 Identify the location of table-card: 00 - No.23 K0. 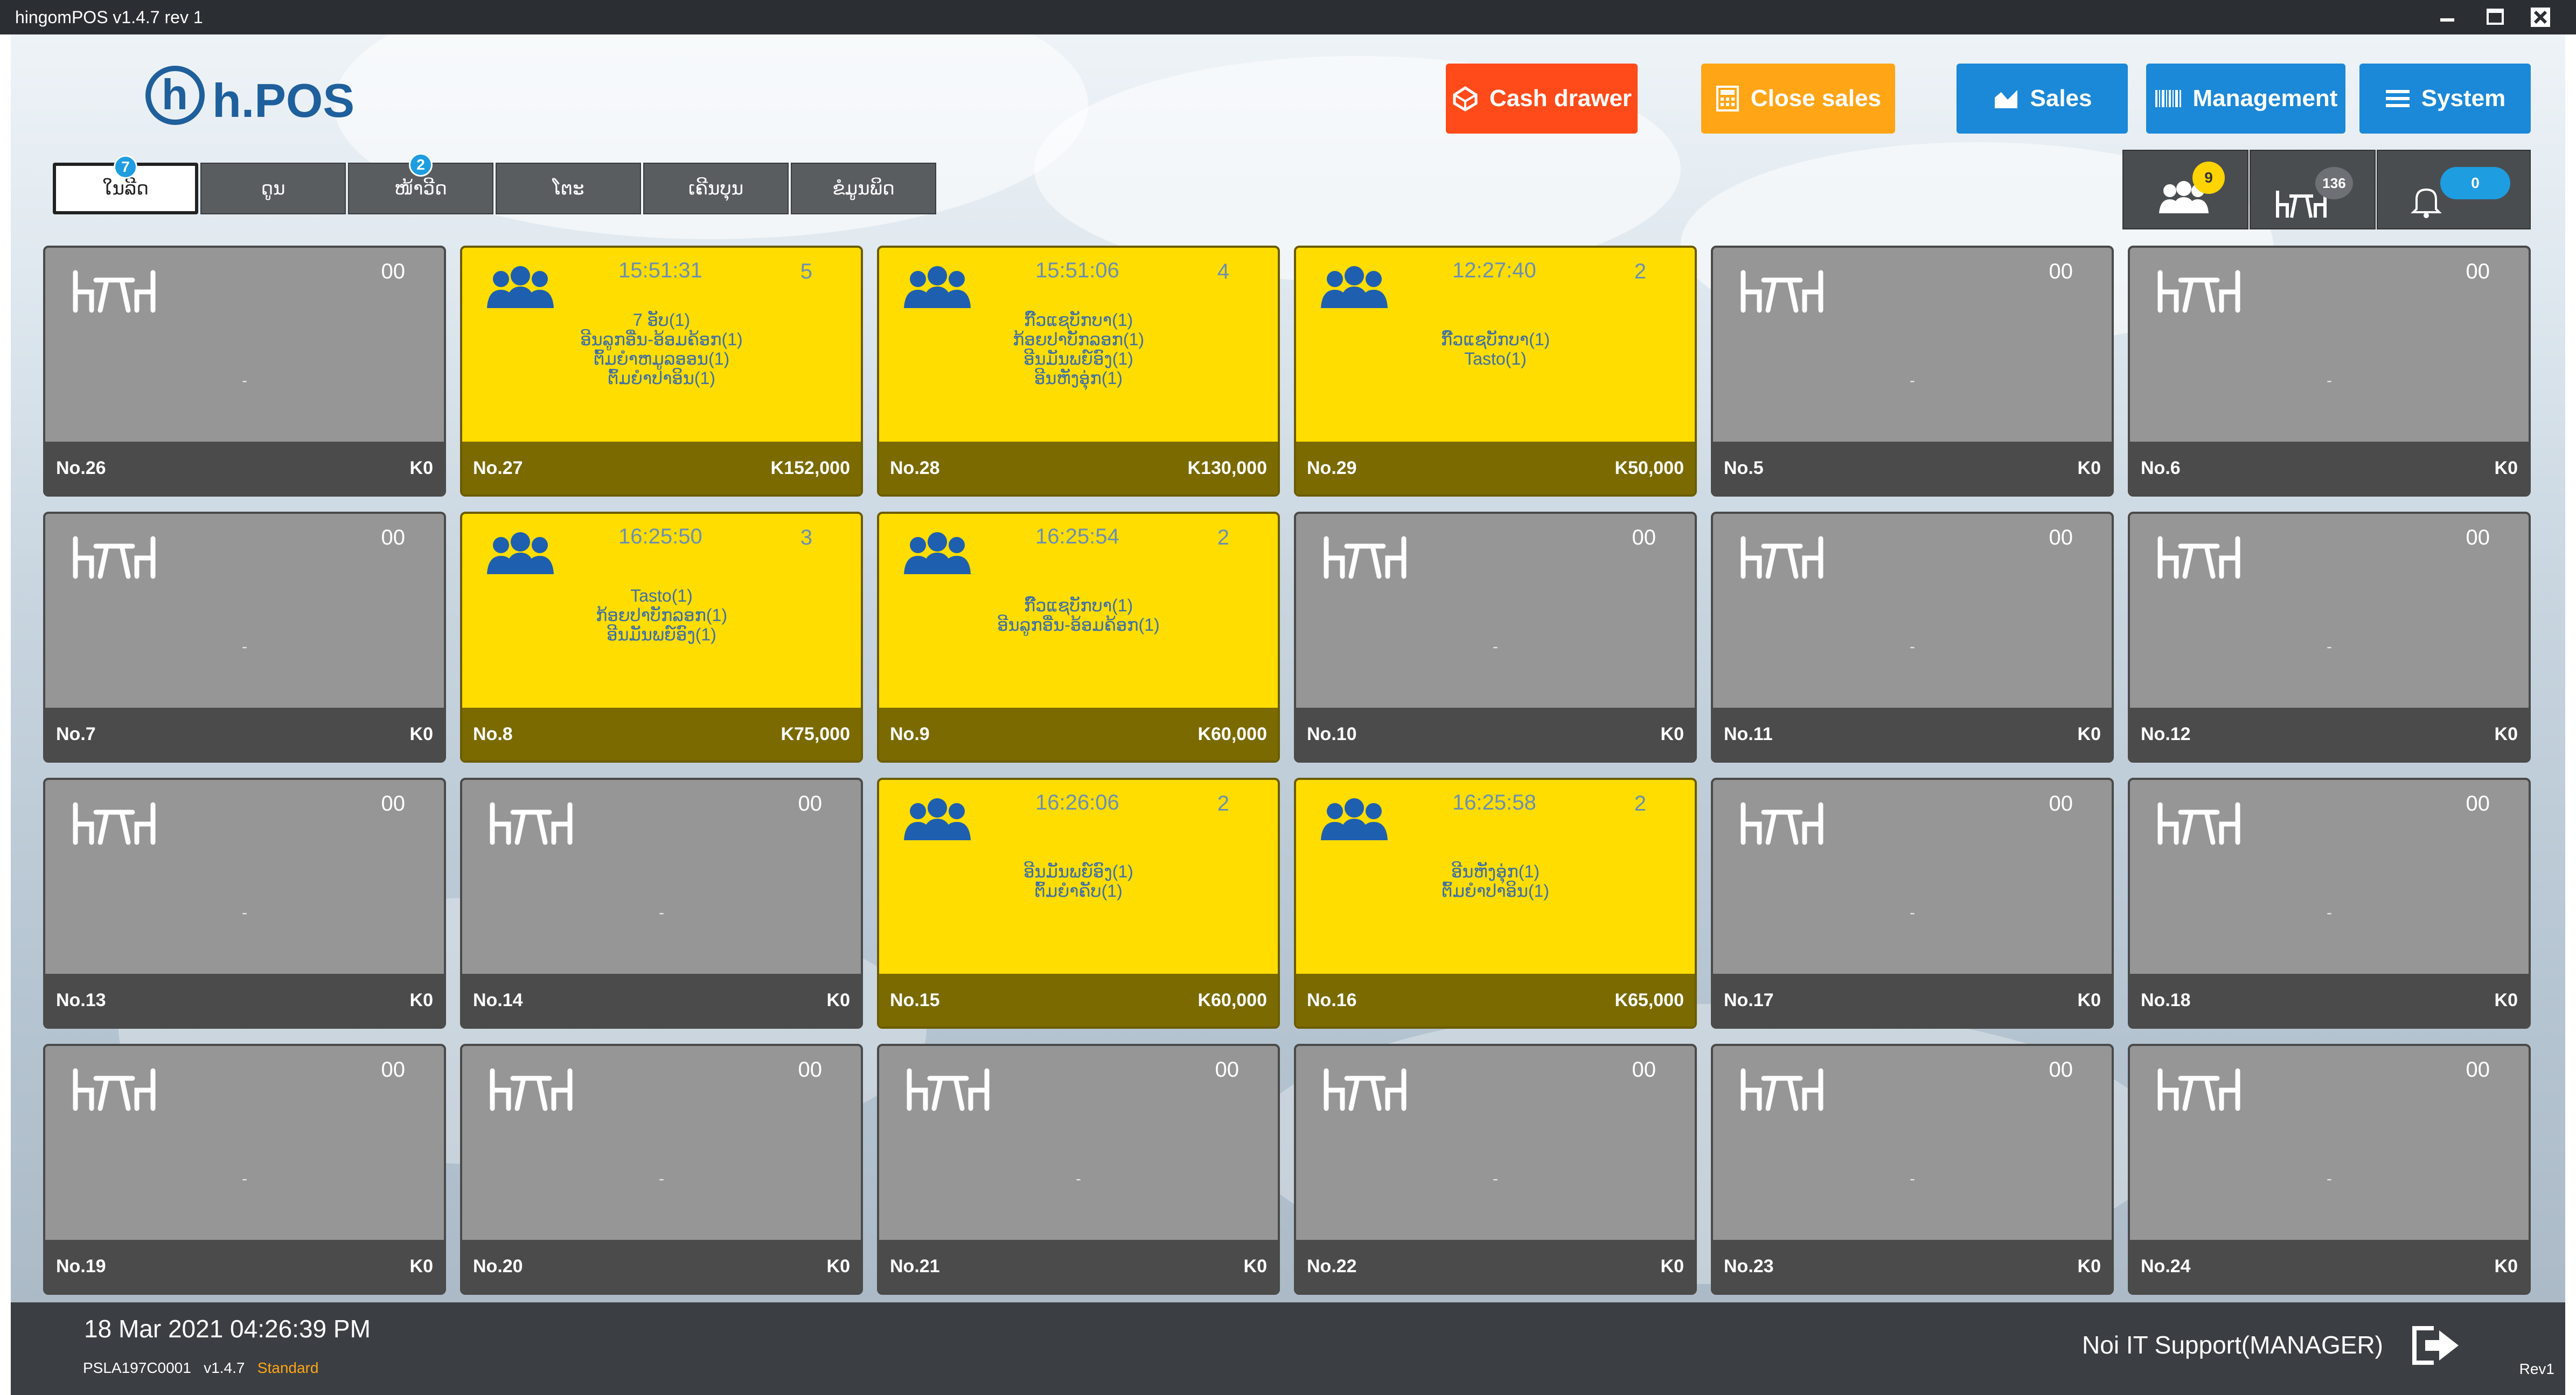
(1913, 1169).